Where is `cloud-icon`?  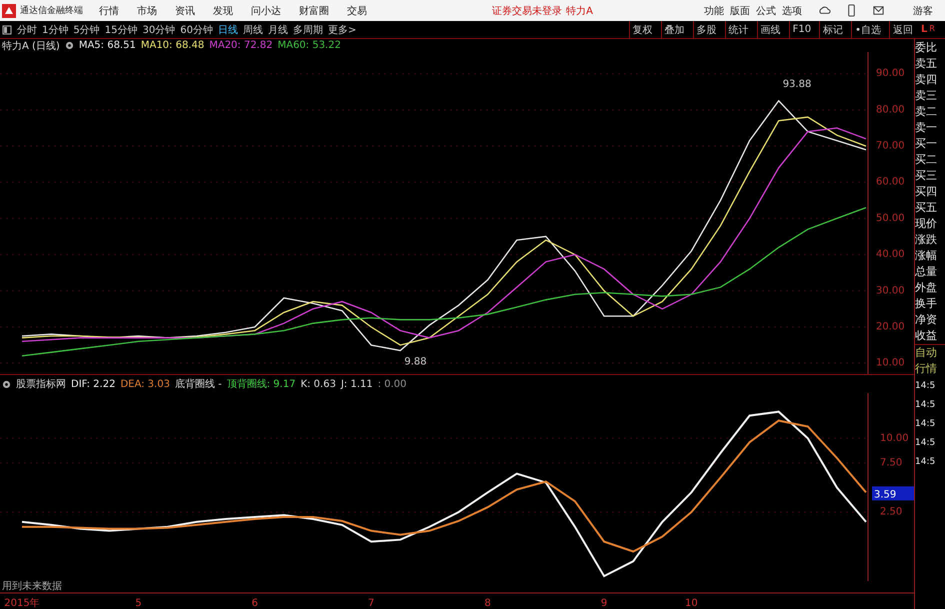
cloud-icon is located at coordinates (824, 10).